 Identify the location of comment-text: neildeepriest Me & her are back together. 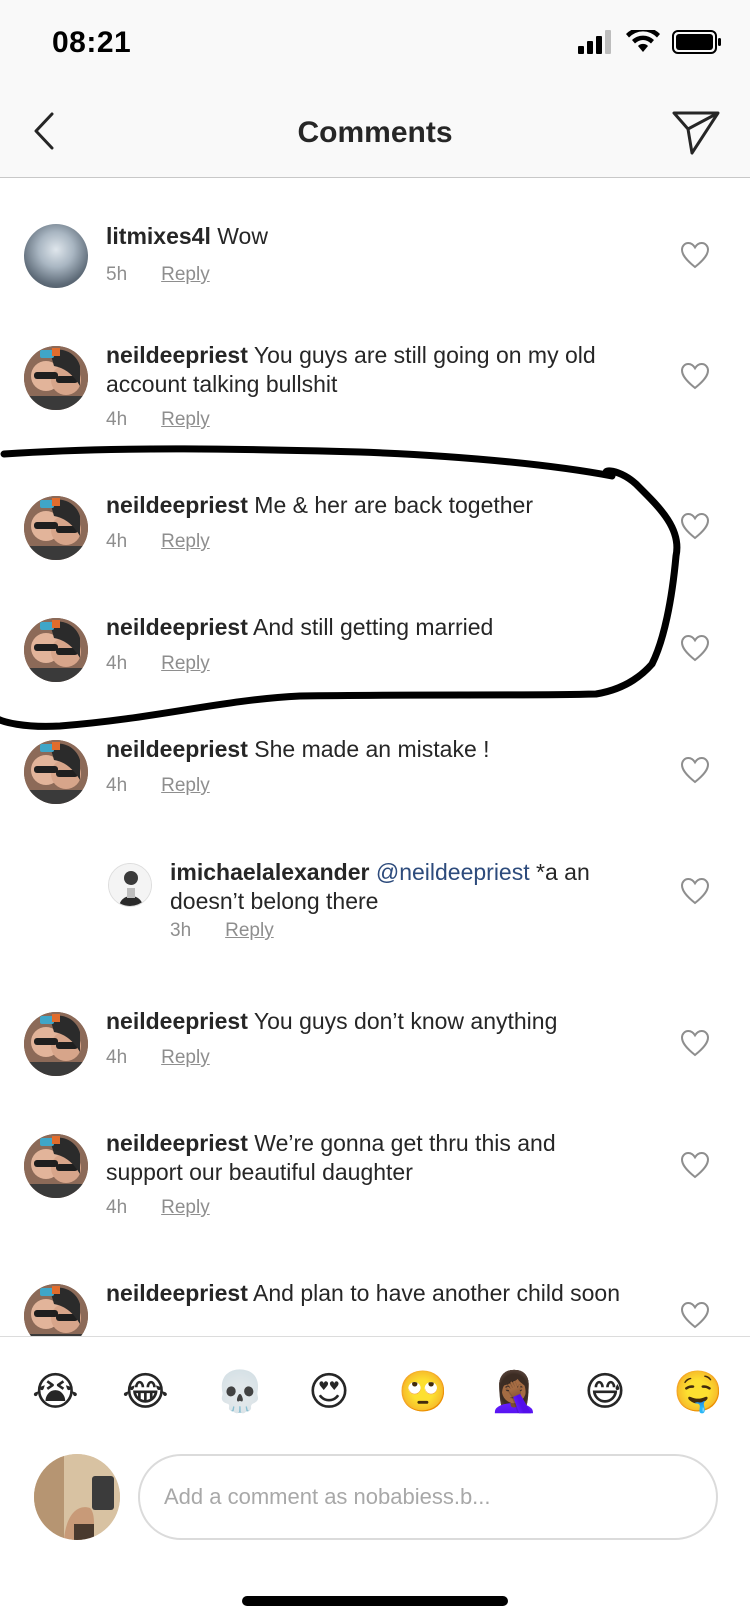
(366, 505).